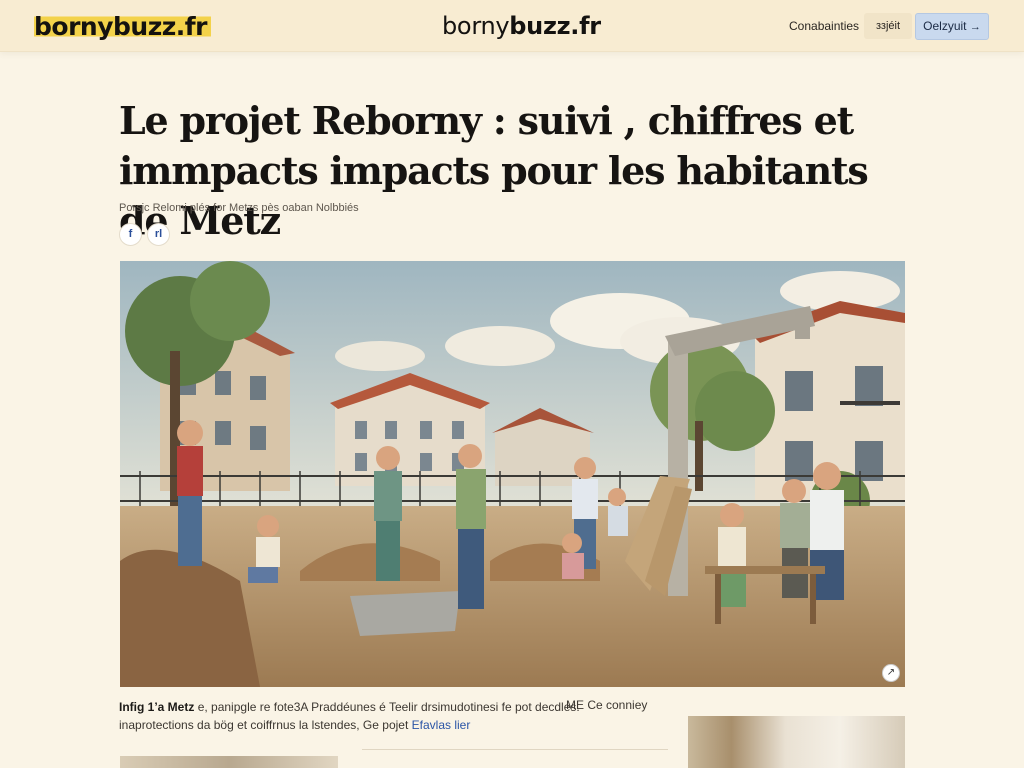 The width and height of the screenshot is (1024, 768). What do you see at coordinates (607, 705) in the screenshot?
I see `caption-tail: ME Ce conniey` at bounding box center [607, 705].